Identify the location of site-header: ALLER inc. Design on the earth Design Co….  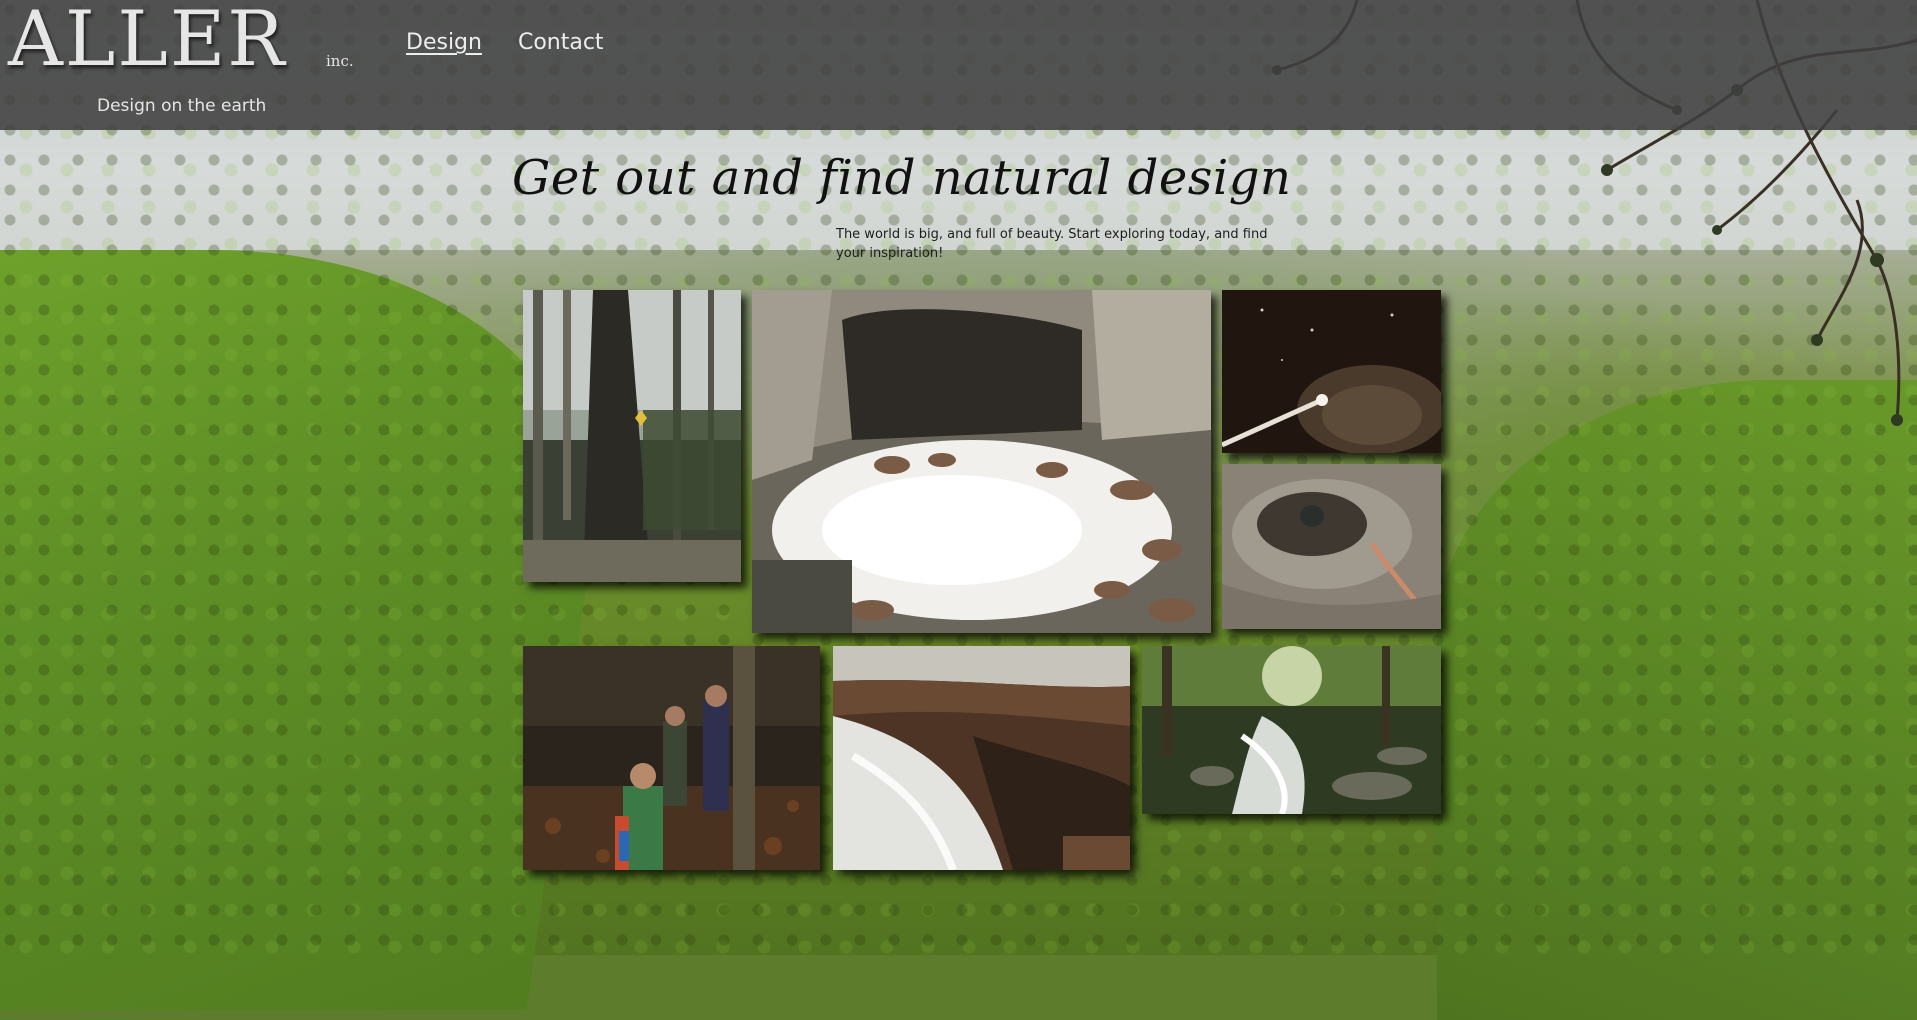
(958, 65).